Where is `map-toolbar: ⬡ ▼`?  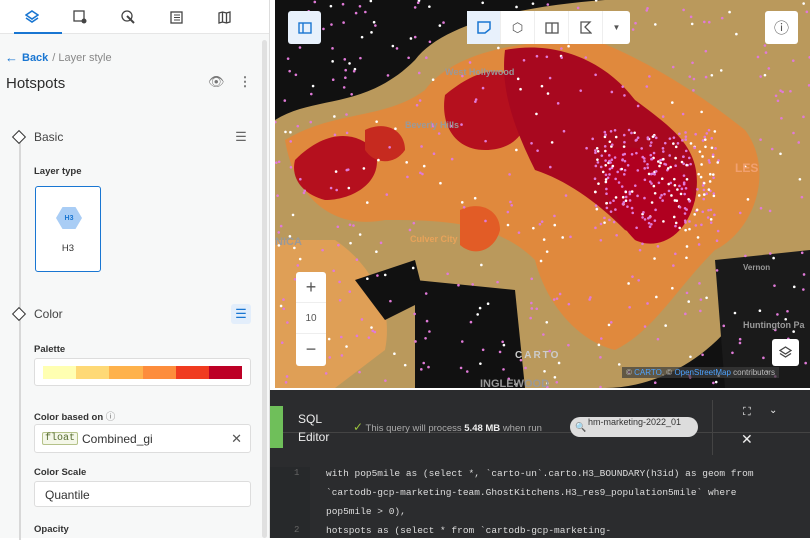
map-toolbar: ⬡ ▼ is located at coordinates (548, 27).